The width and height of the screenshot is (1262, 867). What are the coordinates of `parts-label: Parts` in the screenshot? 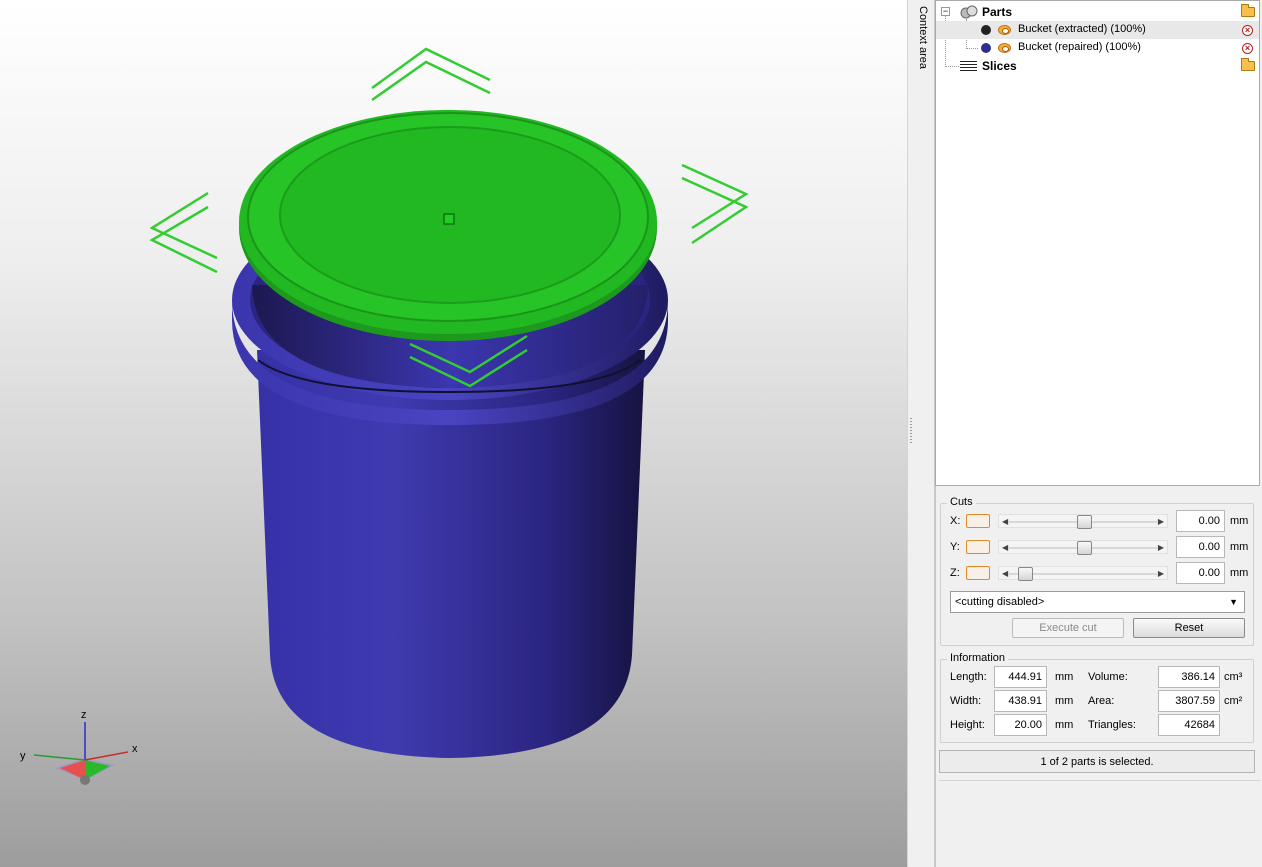 It's located at (997, 12).